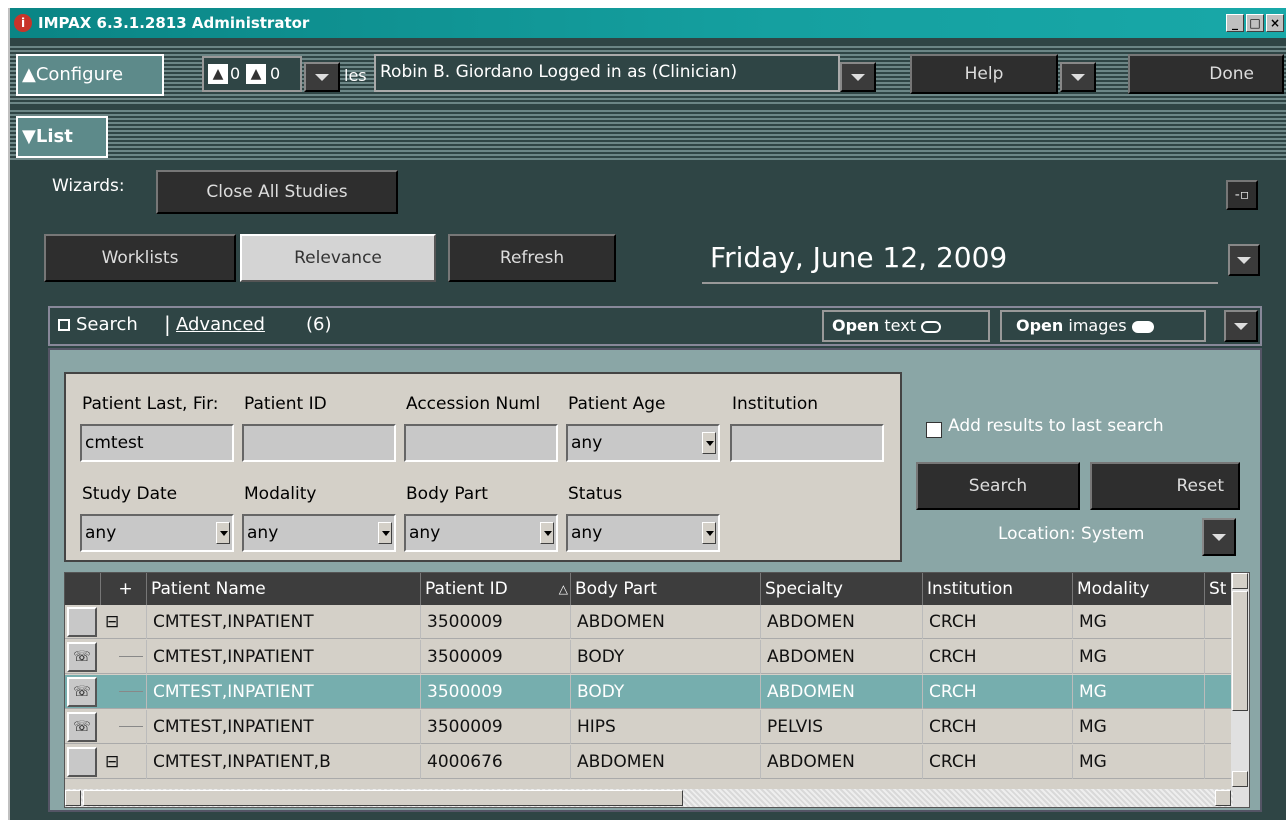  What do you see at coordinates (1078, 77) in the screenshot?
I see `help-dropdown-button` at bounding box center [1078, 77].